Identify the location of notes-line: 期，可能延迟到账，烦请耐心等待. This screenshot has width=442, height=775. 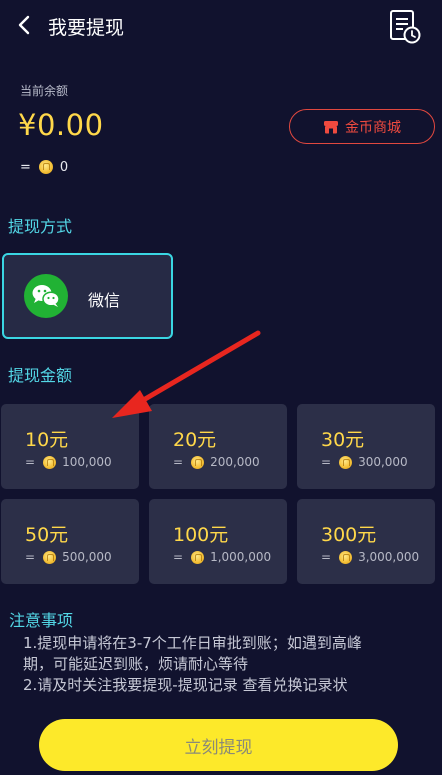
(136, 664).